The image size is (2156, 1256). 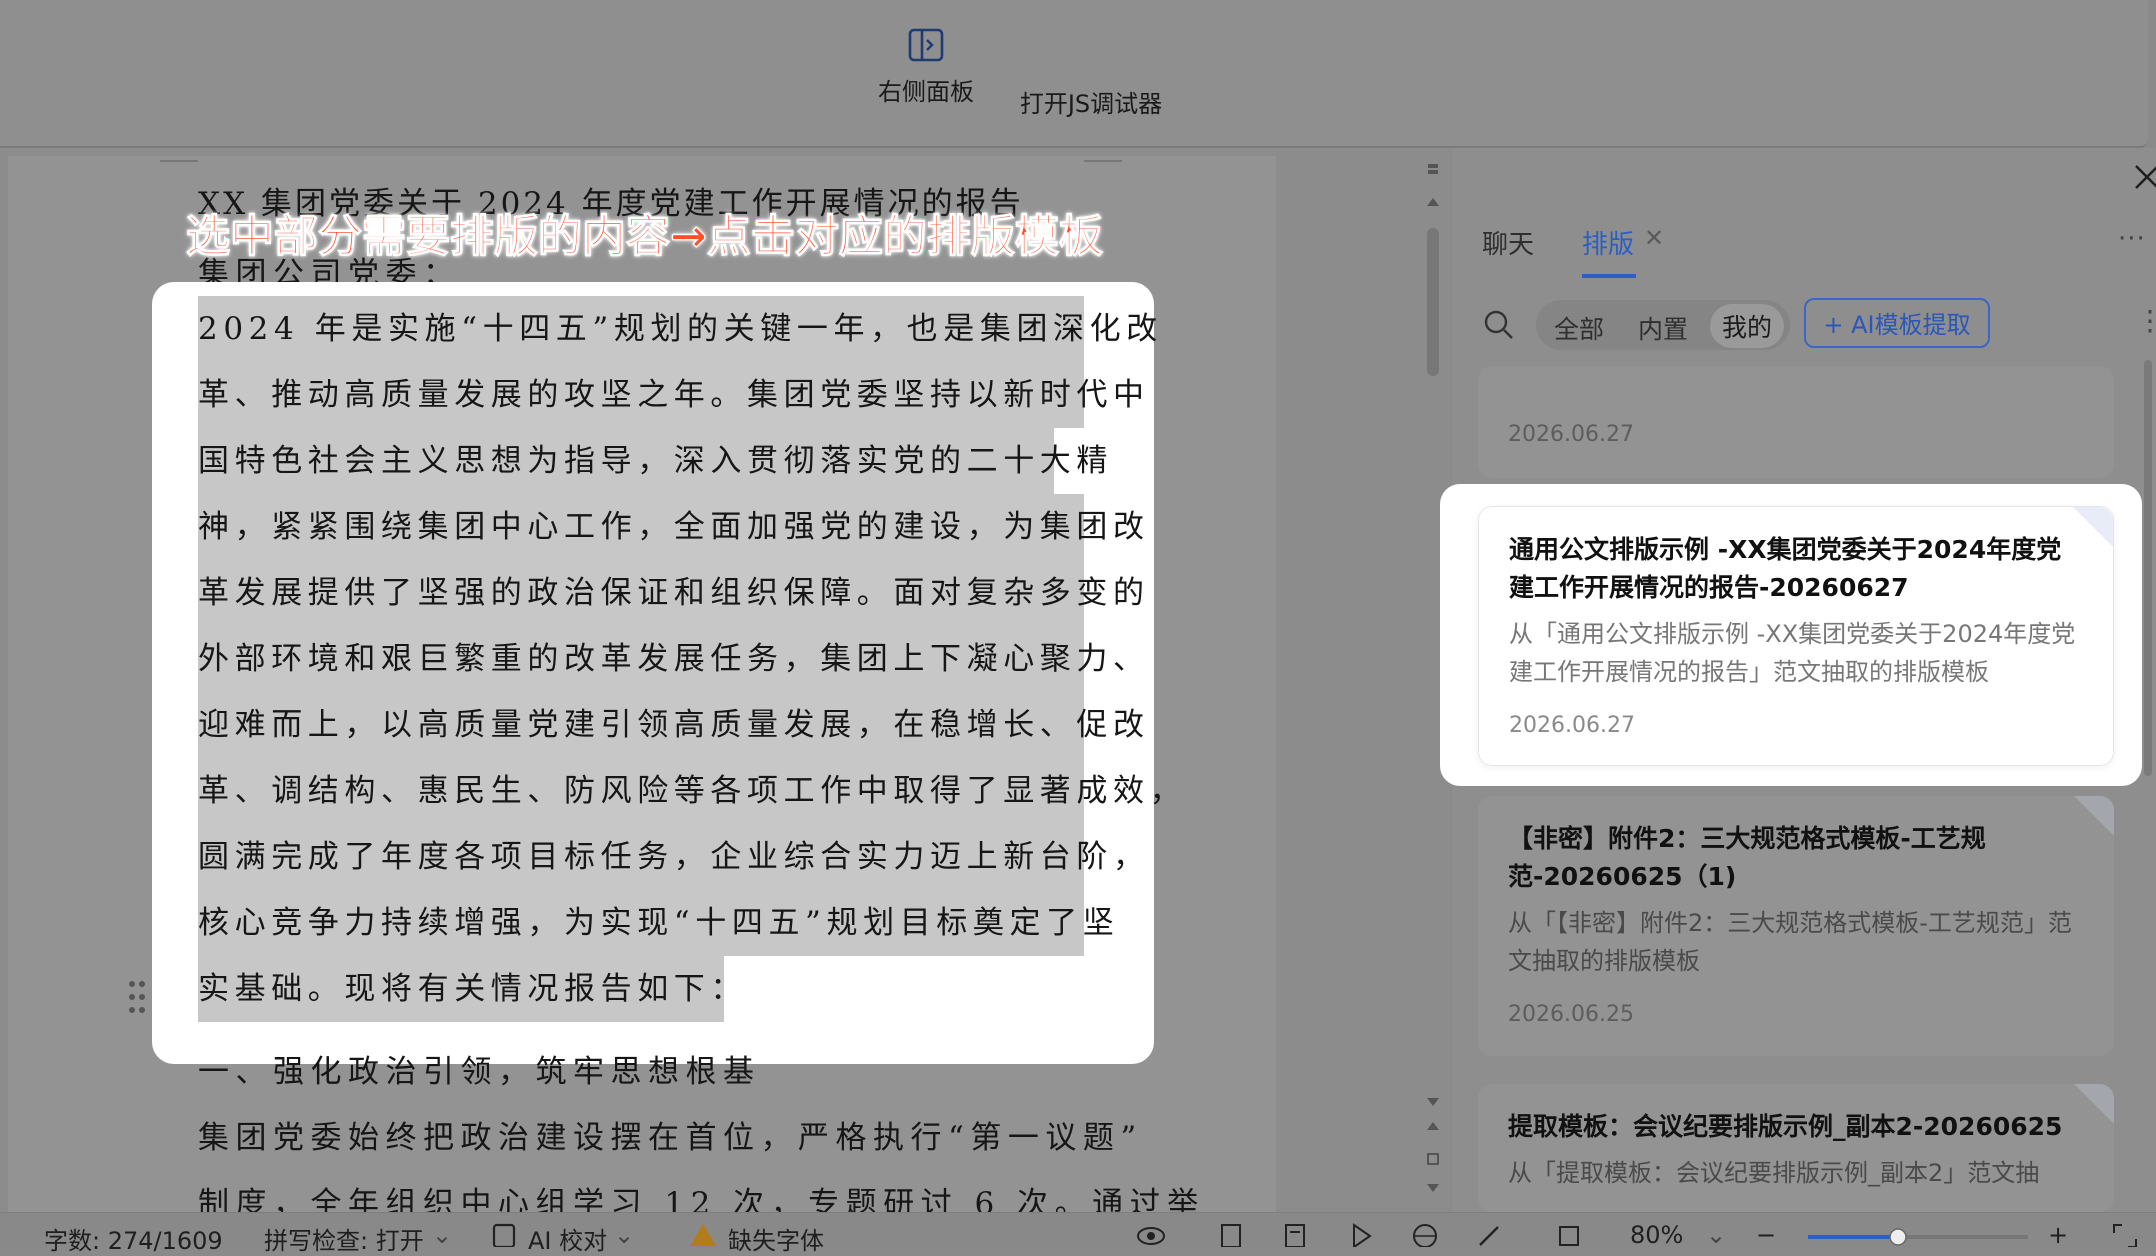 What do you see at coordinates (1663, 328) in the screenshot?
I see `filter-builtin: 内置` at bounding box center [1663, 328].